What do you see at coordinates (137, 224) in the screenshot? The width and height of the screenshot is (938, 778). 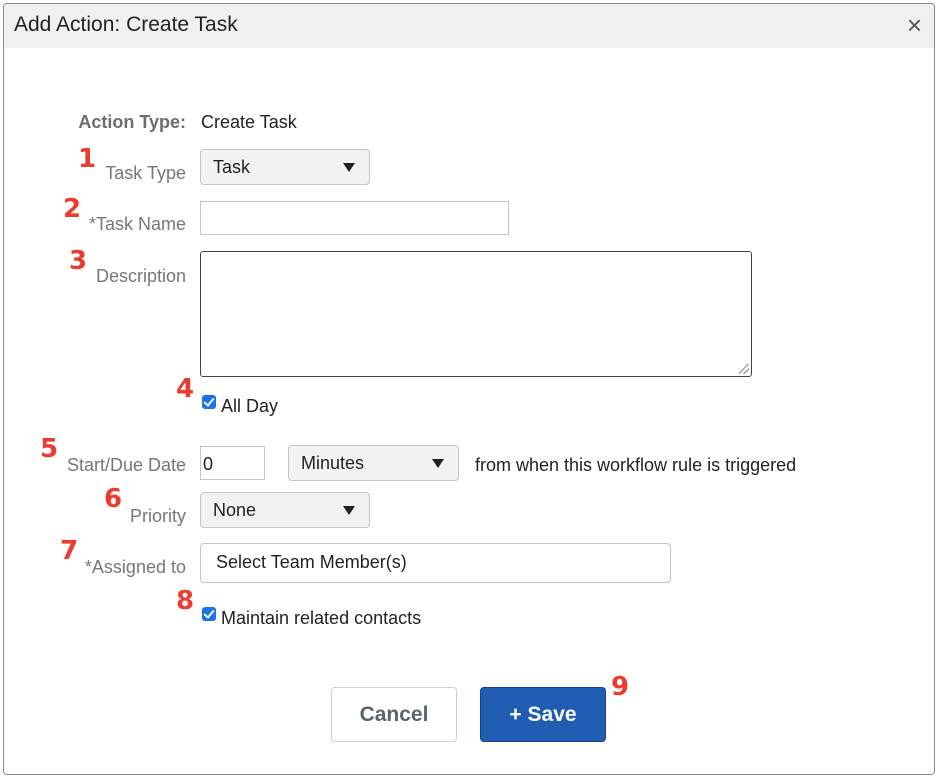 I see `task-name-label: *Task Name` at bounding box center [137, 224].